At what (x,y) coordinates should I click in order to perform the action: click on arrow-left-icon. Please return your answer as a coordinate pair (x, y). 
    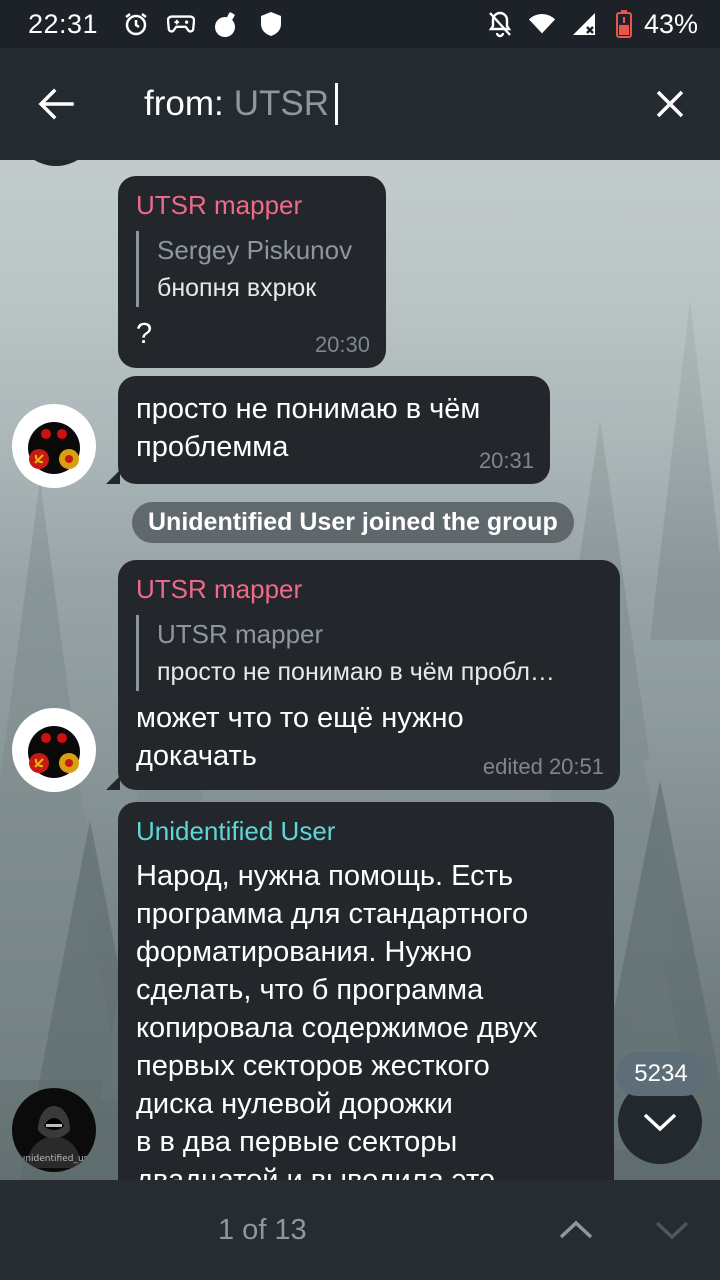
    Looking at the image, I should click on (56, 104).